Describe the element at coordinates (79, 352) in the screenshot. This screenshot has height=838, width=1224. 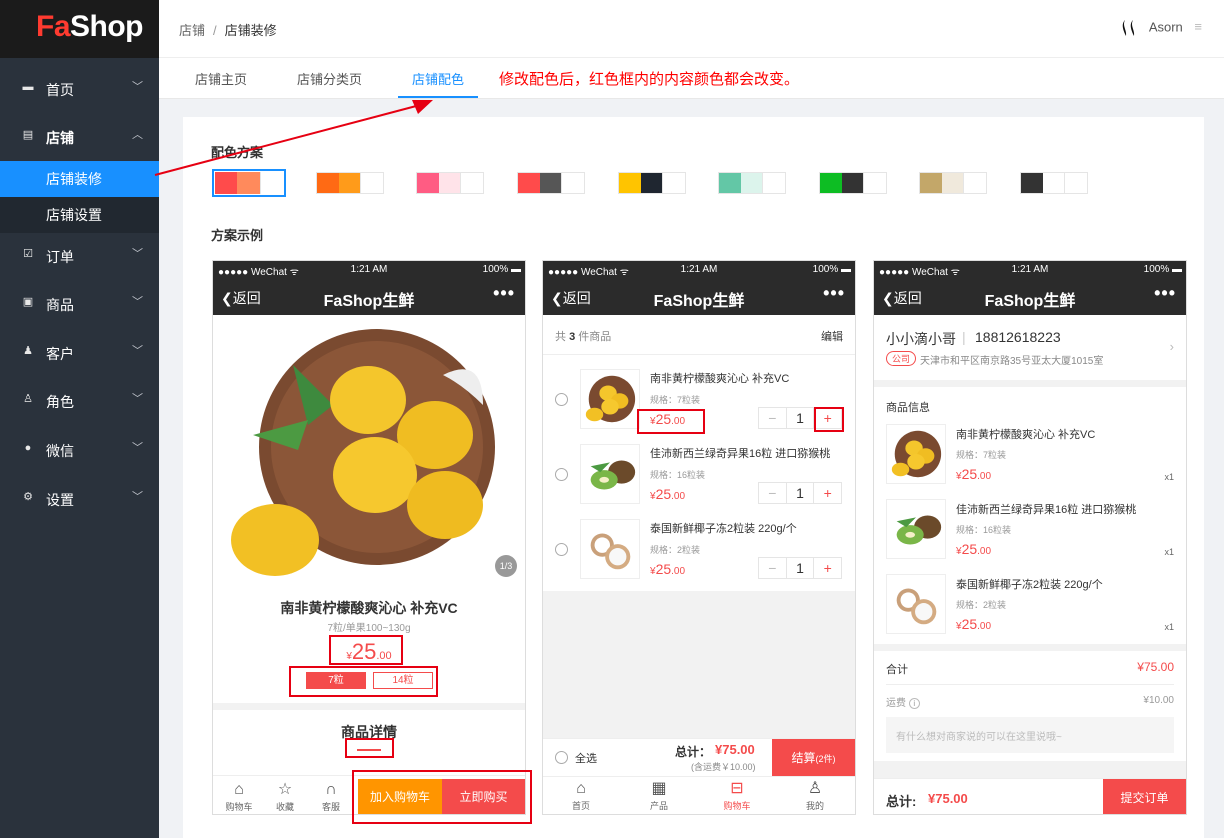
I see `sidebar-item-customers: ♟ 客户 ﹀` at that location.